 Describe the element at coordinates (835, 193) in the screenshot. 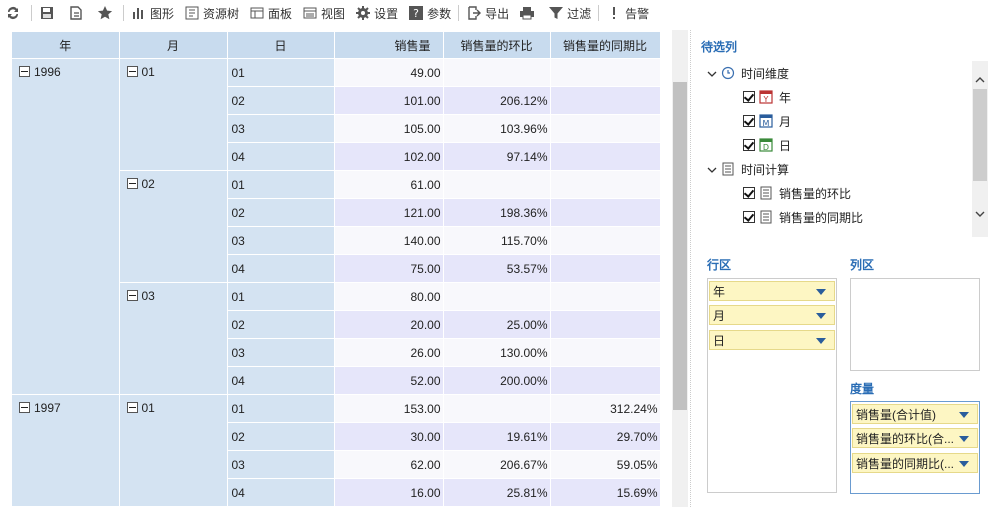

I see `tree-node-mom: 销售量的环比` at that location.